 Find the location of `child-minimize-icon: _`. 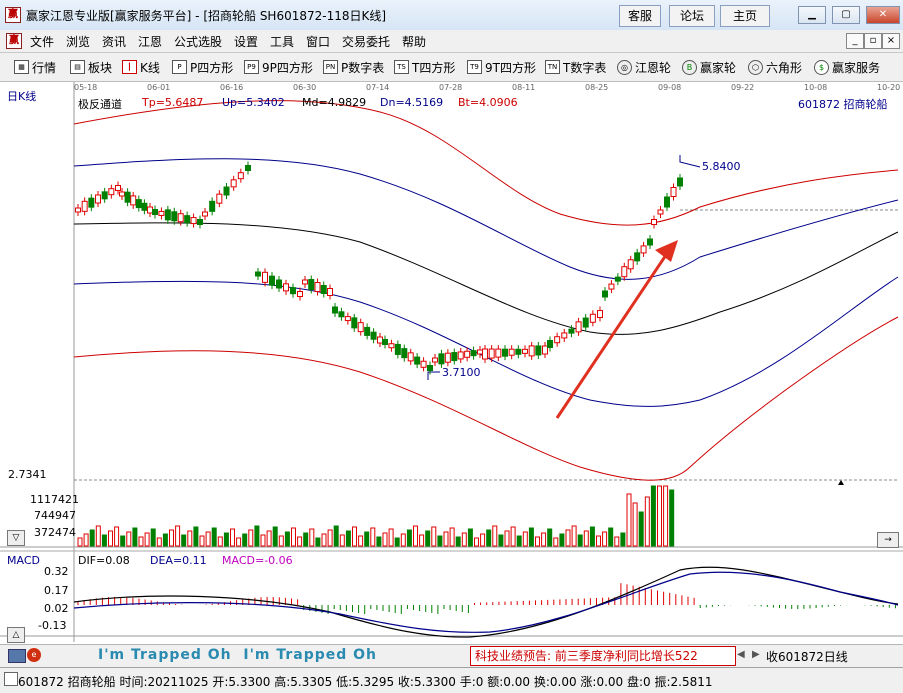

child-minimize-icon: _ is located at coordinates (855, 41).